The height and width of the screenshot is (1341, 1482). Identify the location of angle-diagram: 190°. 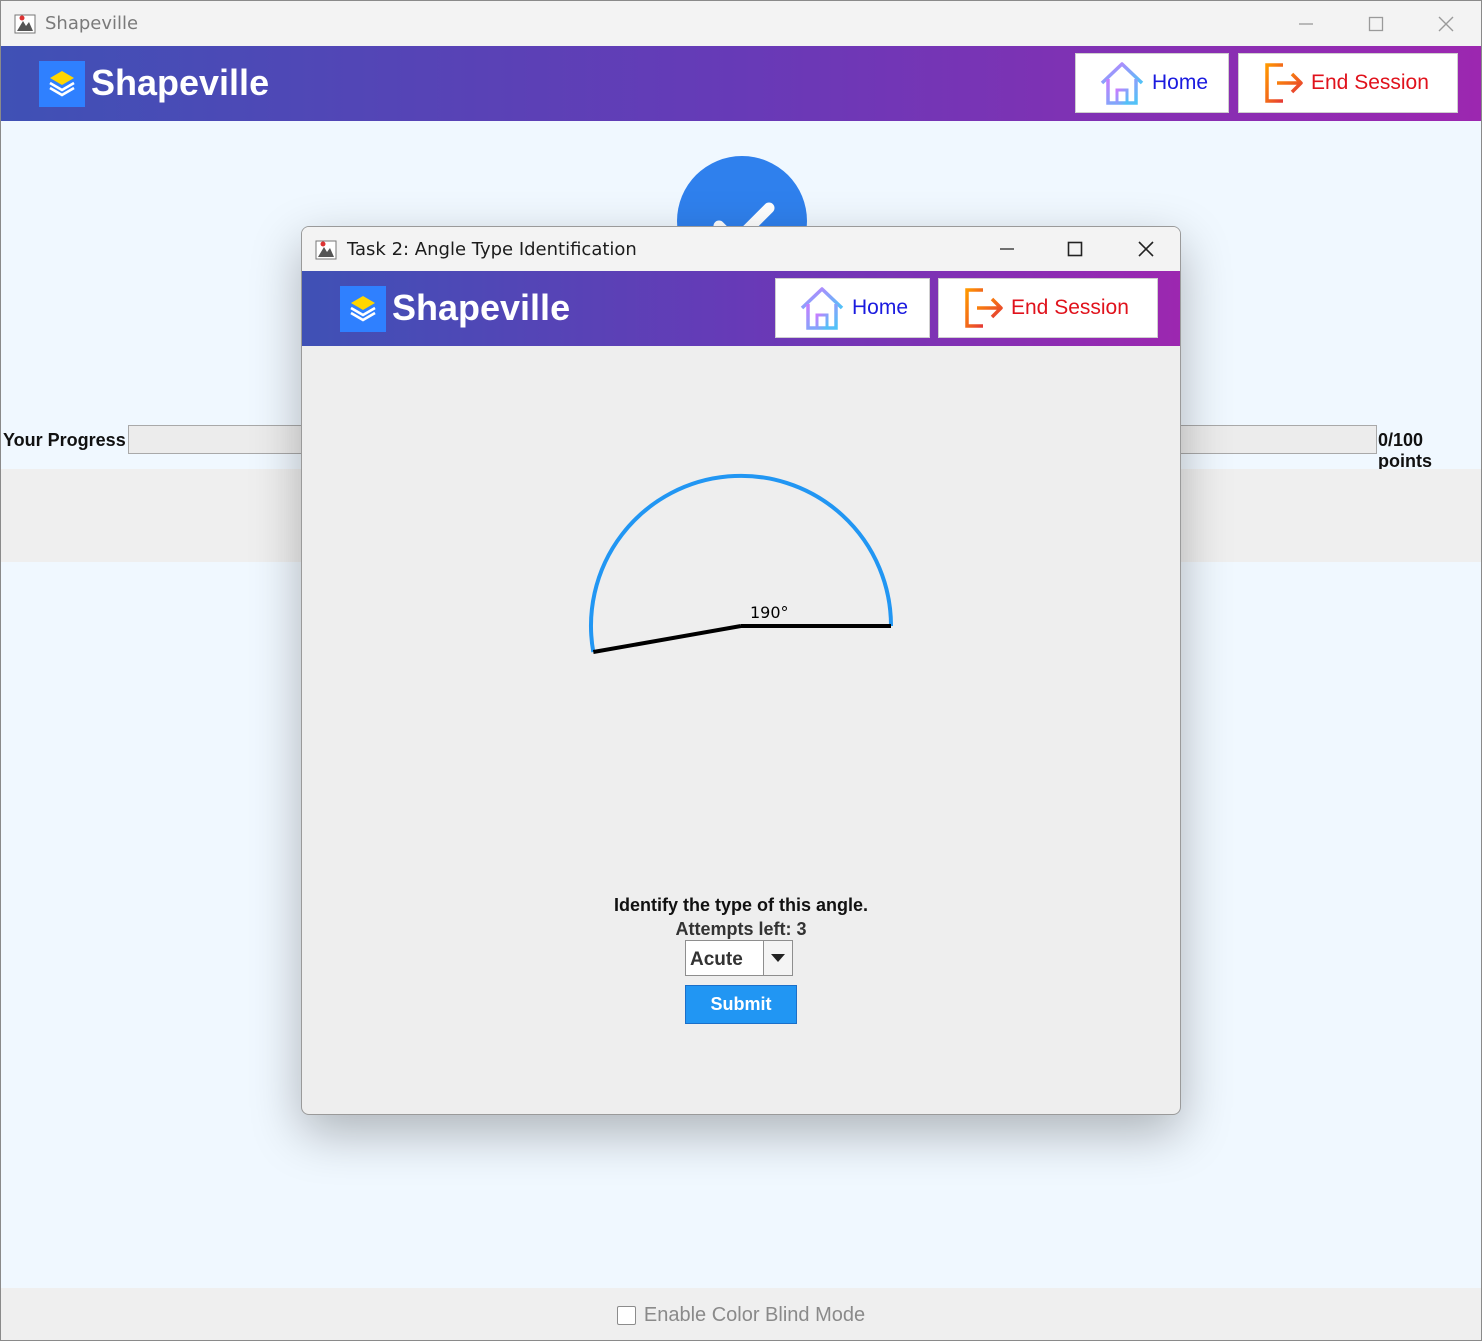
(741, 563).